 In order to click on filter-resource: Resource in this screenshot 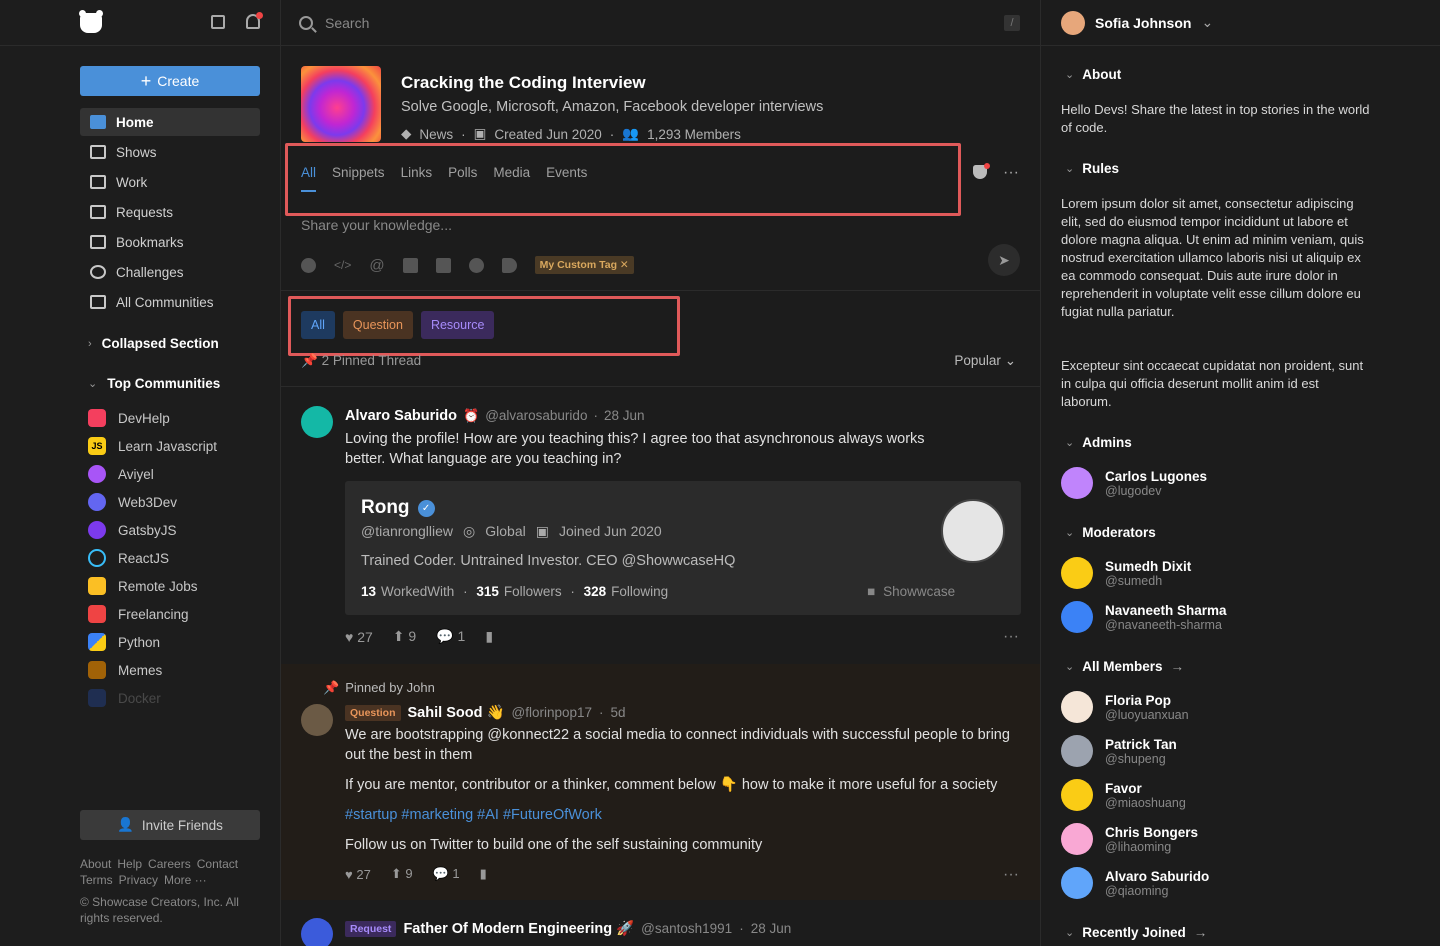, I will do `click(457, 325)`.